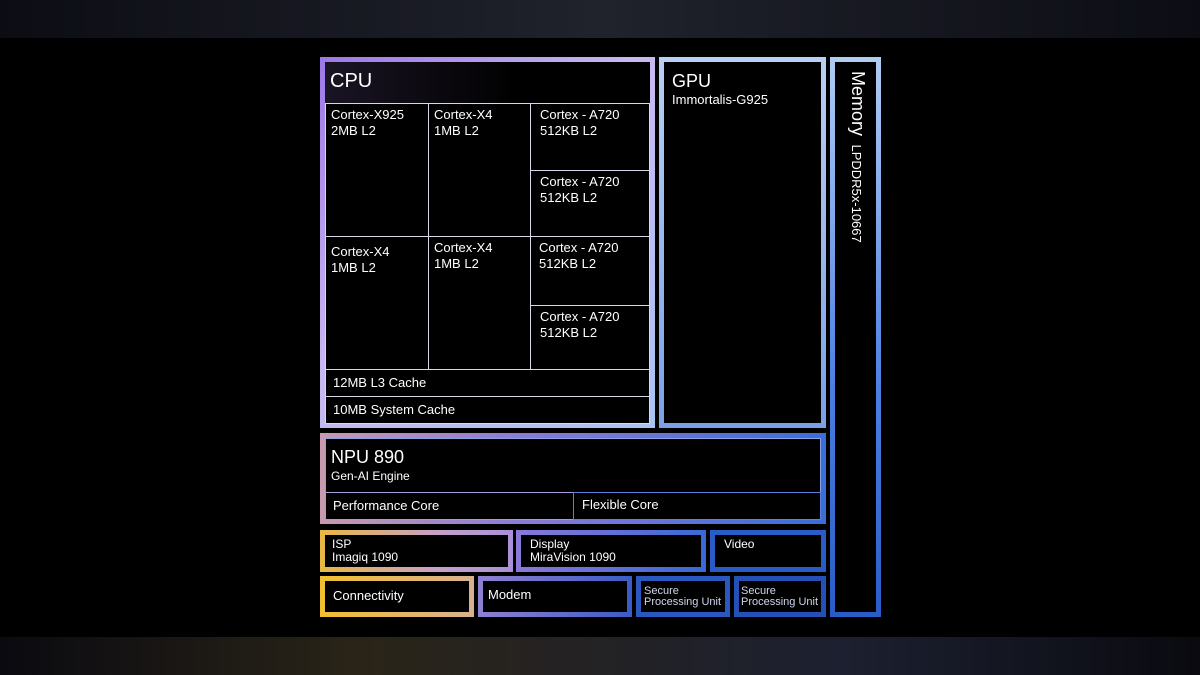 The height and width of the screenshot is (675, 1200). Describe the element at coordinates (739, 544) in the screenshot. I see `video-title: Video` at that location.